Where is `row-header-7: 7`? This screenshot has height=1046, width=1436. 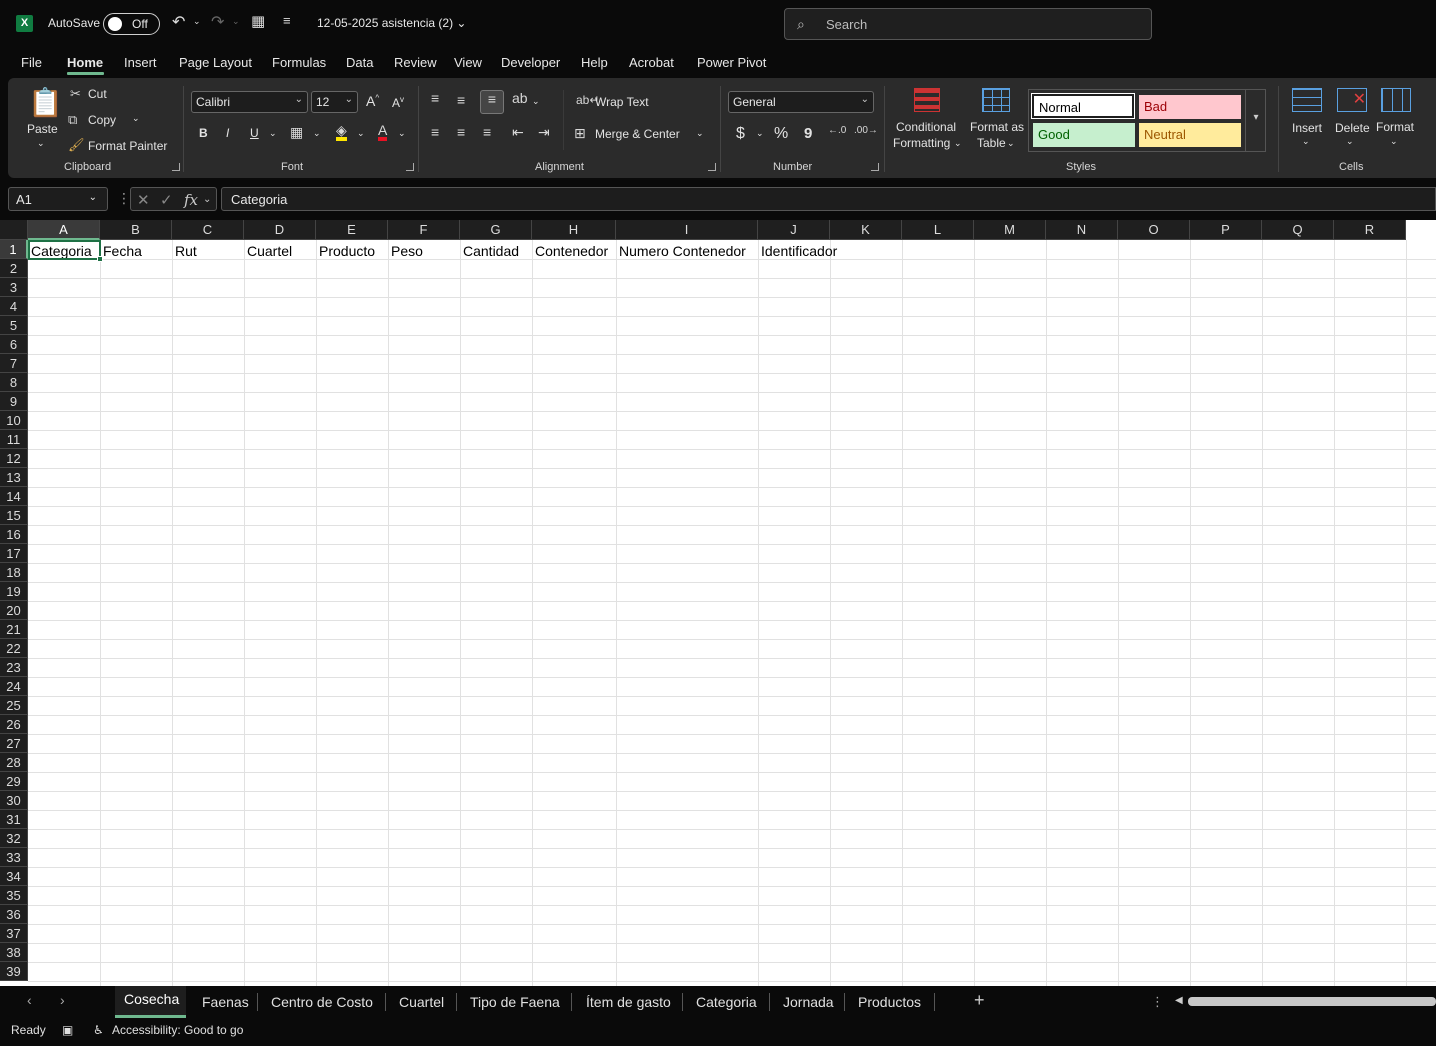 row-header-7: 7 is located at coordinates (14, 363).